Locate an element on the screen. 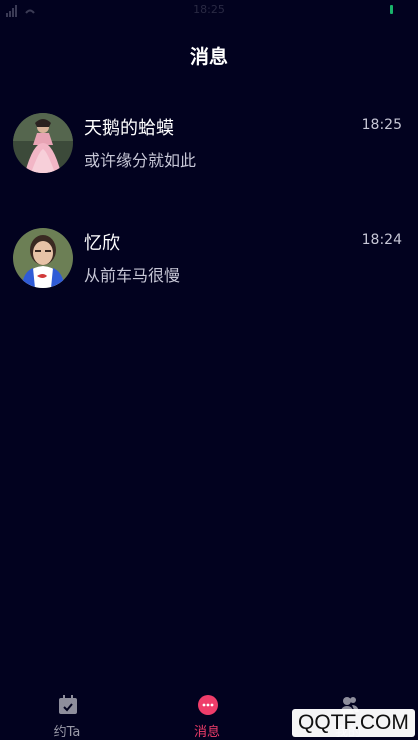  conversation-message: 或许缘分就如此 is located at coordinates (140, 160).